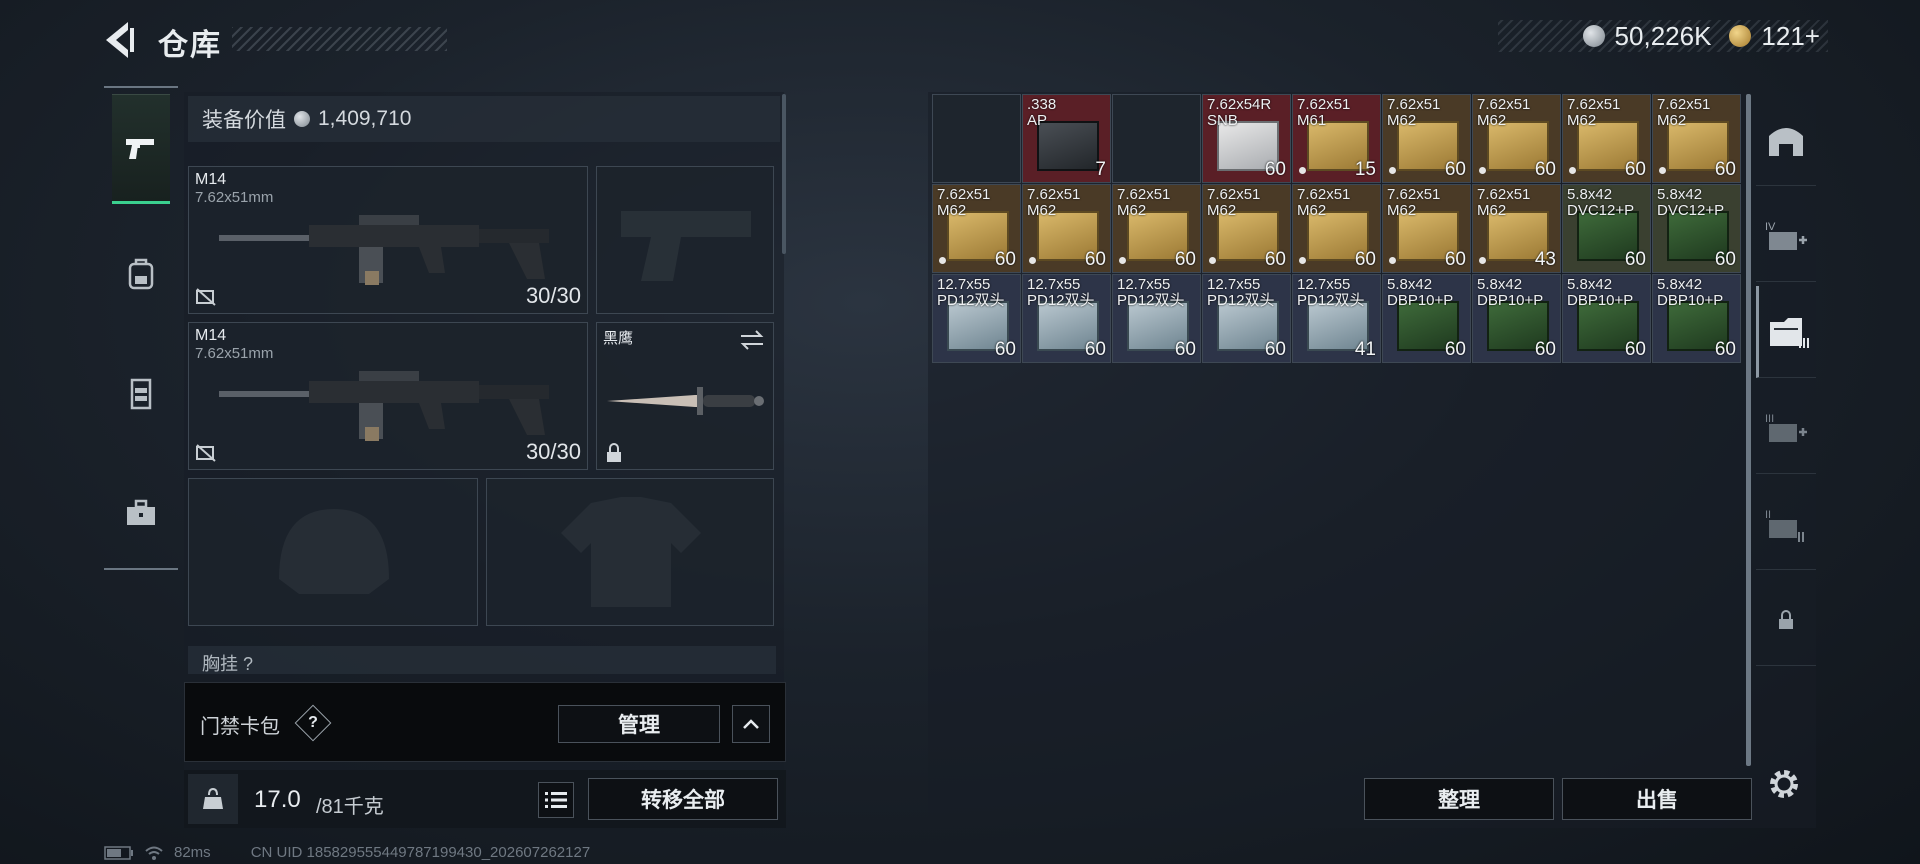  I want to click on gear-icon, so click(1784, 784).